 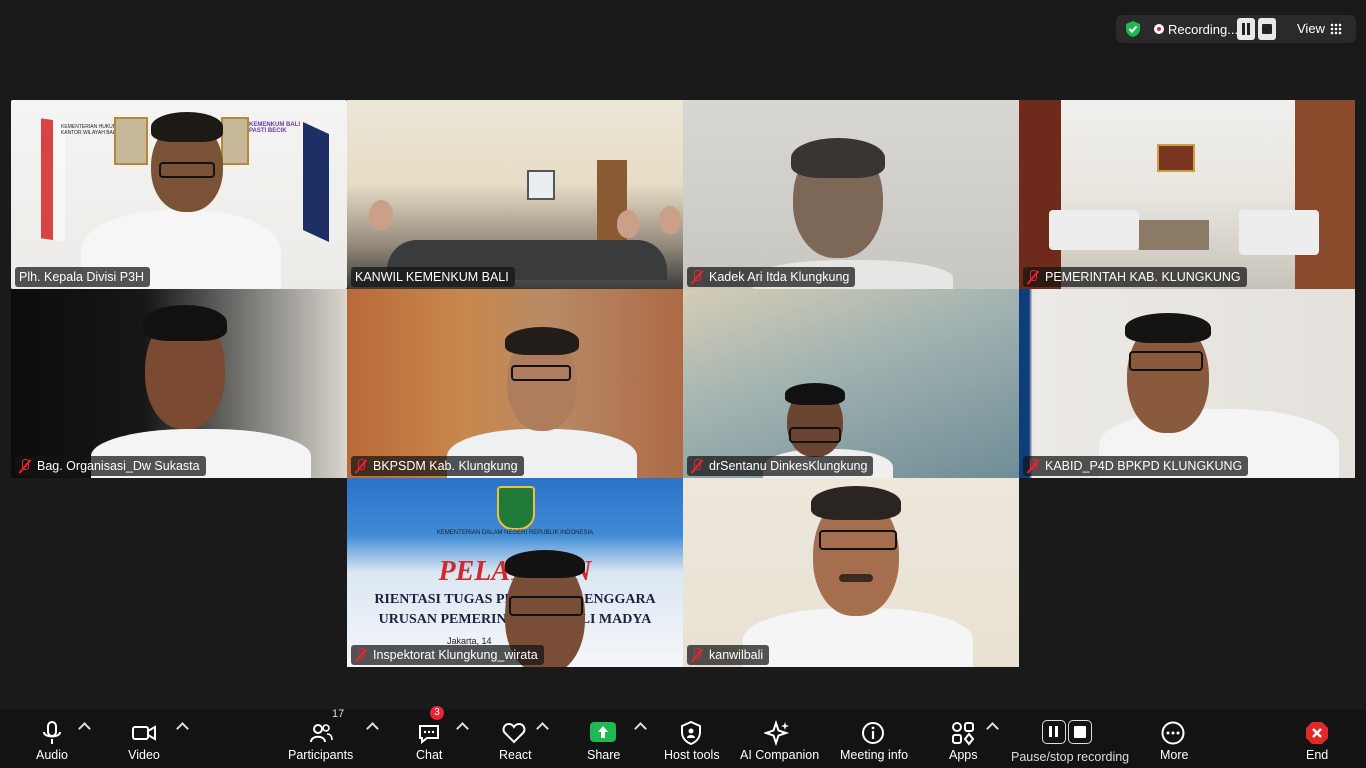 I want to click on meeting-info-button: Meeting info, so click(x=874, y=739).